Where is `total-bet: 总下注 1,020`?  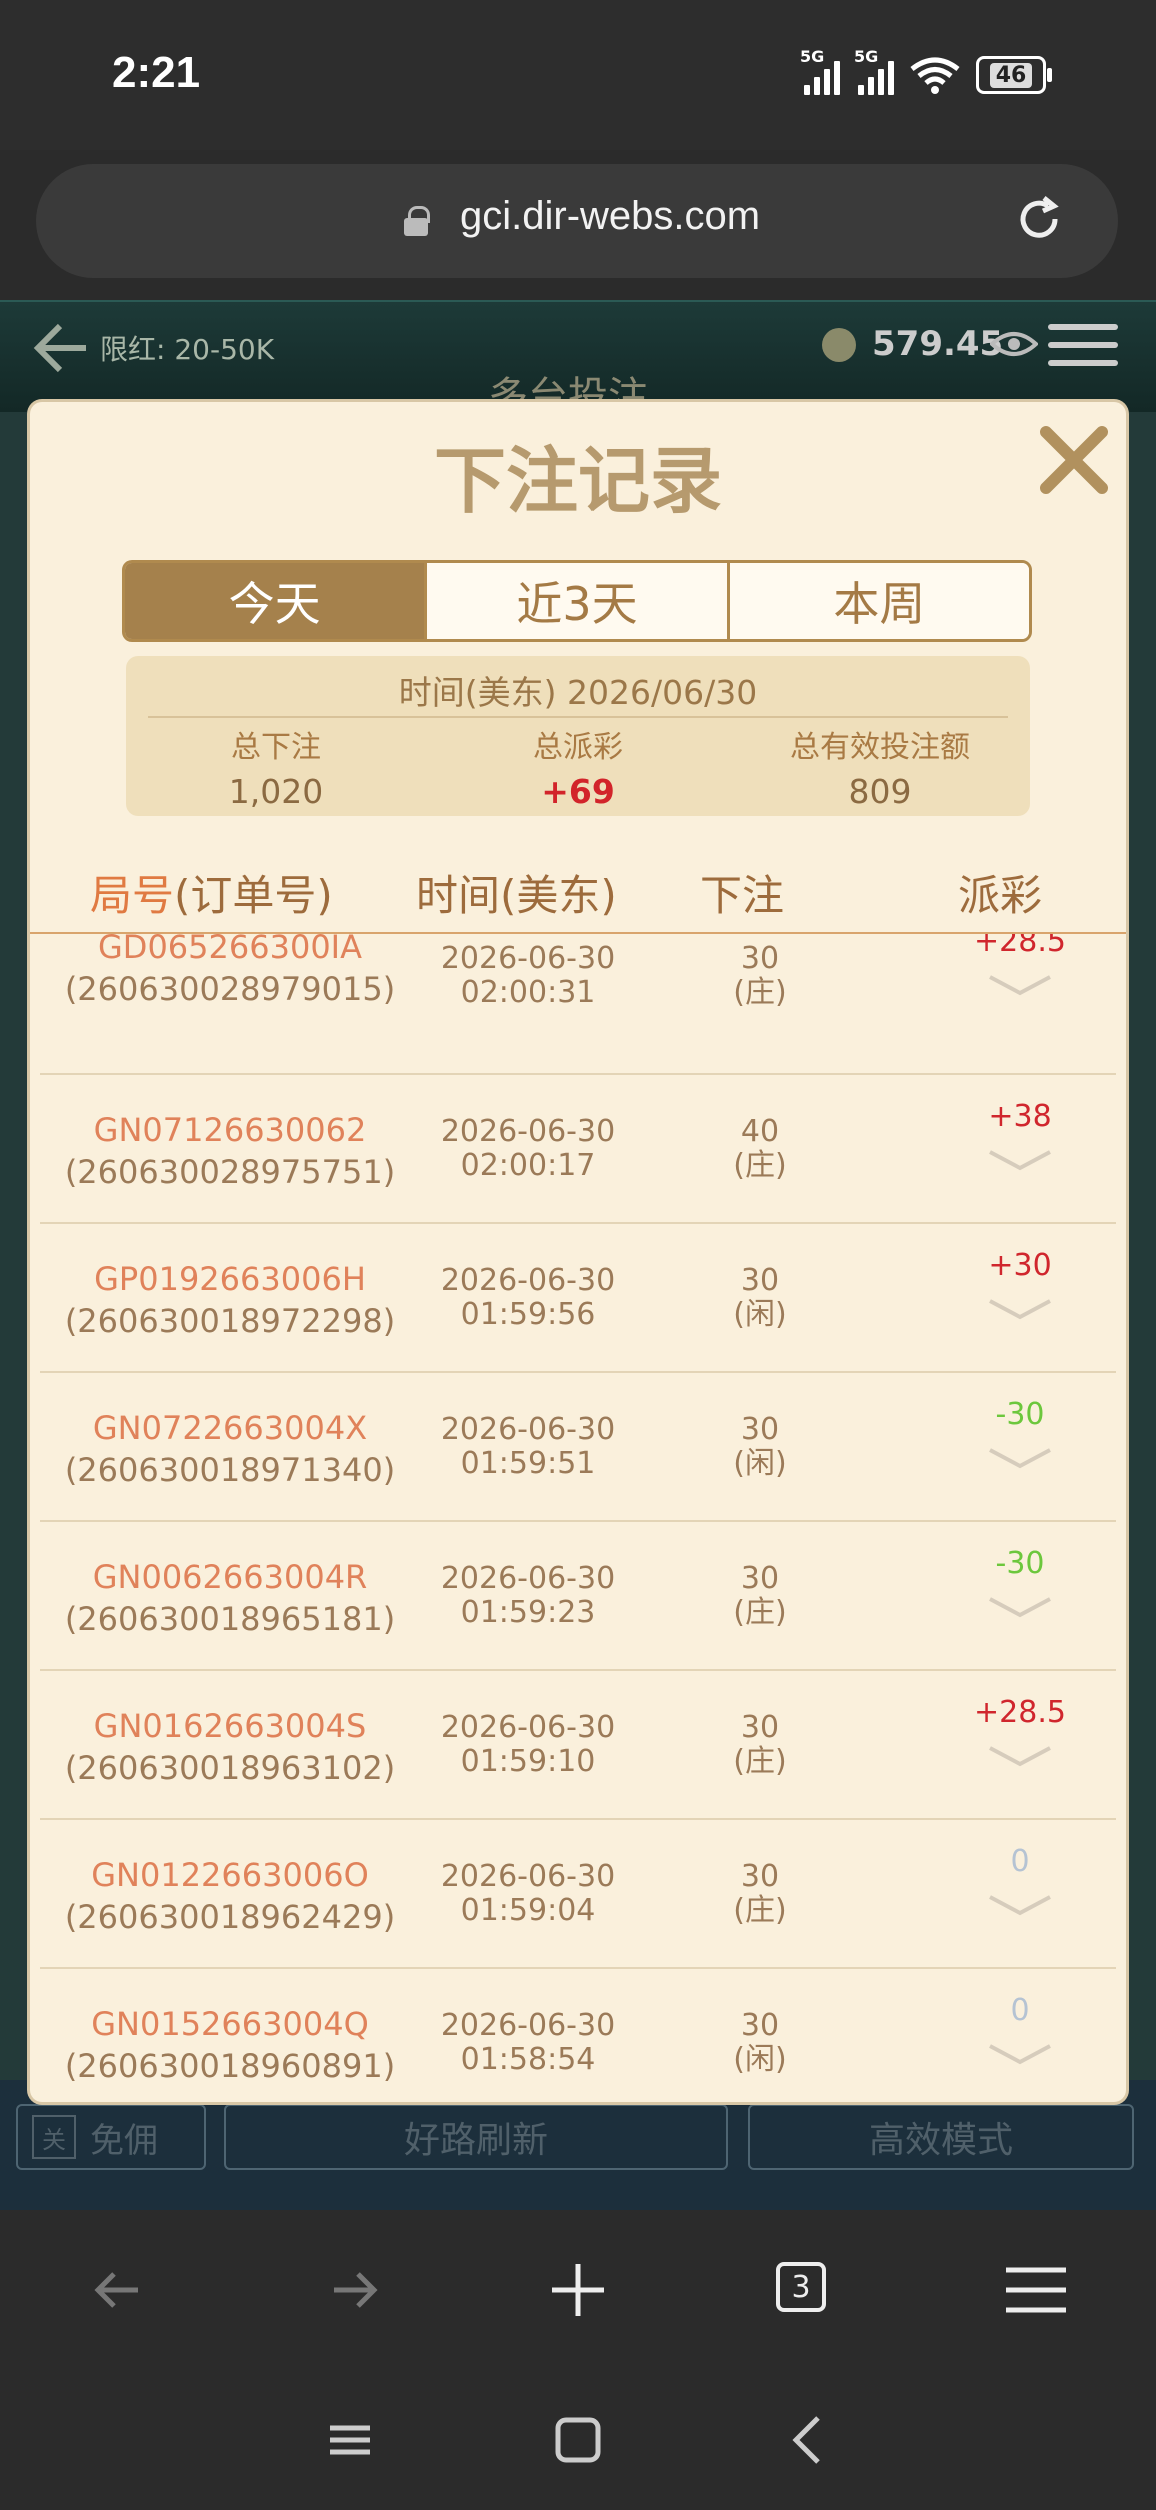 total-bet: 总下注 1,020 is located at coordinates (276, 770).